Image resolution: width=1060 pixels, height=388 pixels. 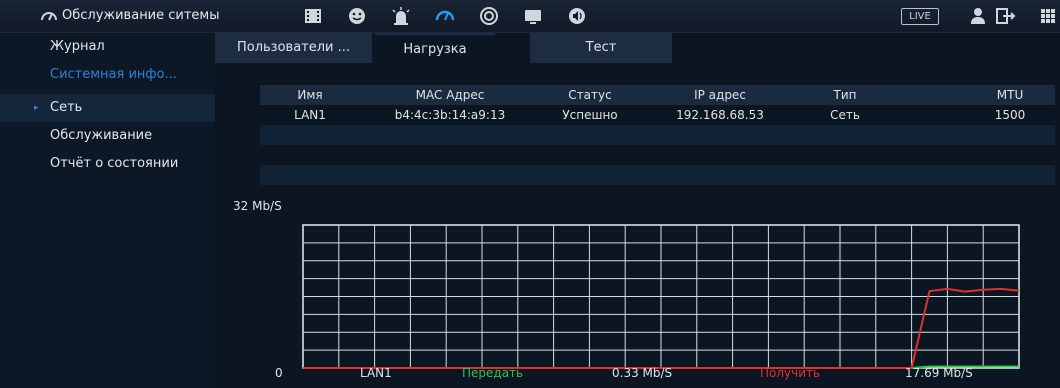 I want to click on tab-load: Нагрузка, so click(x=435, y=48).